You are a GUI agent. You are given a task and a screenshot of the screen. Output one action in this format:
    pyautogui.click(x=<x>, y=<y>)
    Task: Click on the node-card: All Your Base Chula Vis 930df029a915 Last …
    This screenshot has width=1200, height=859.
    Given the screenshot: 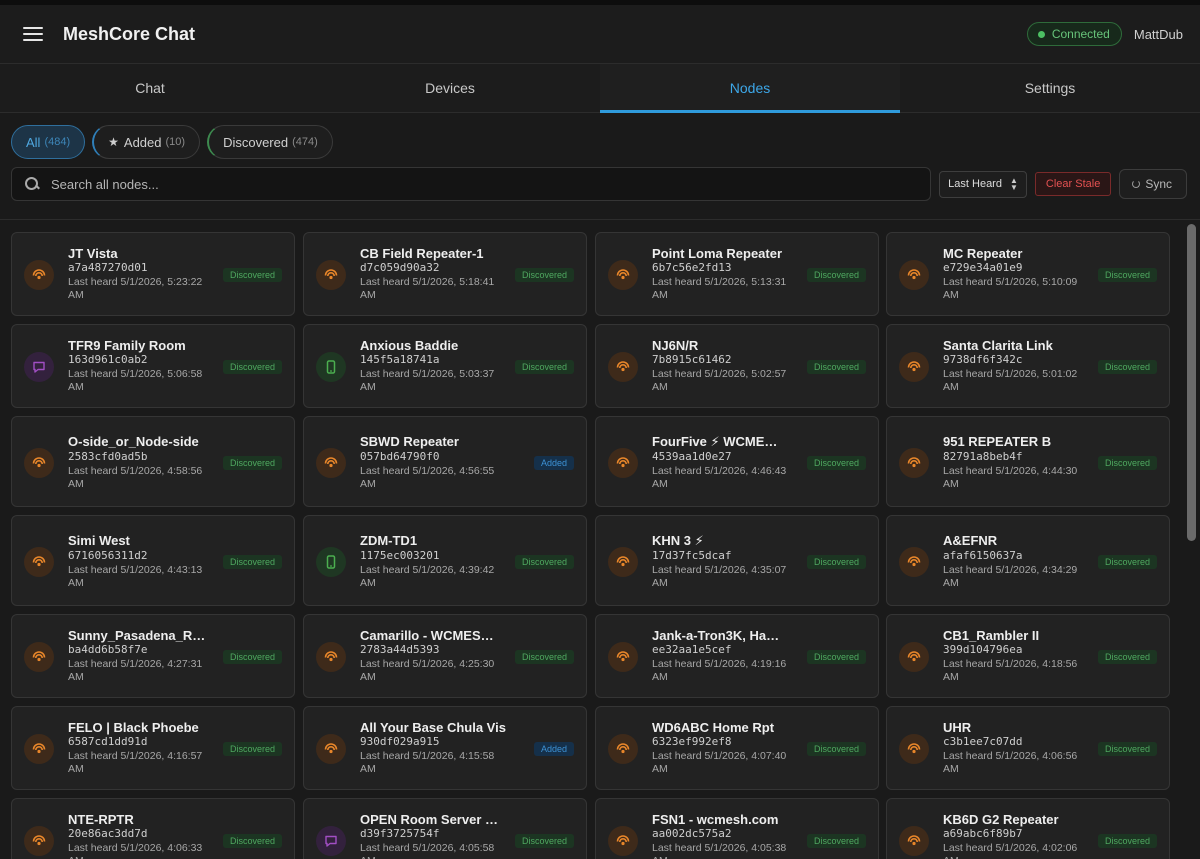 What is the action you would take?
    pyautogui.click(x=445, y=748)
    